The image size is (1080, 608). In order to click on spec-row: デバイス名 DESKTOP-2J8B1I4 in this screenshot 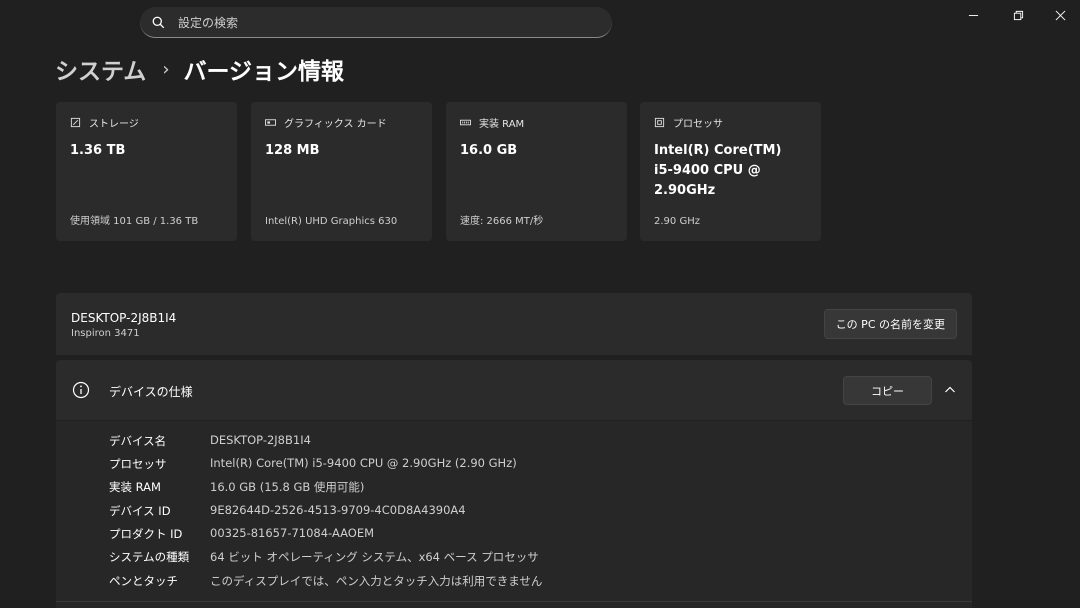, I will do `click(210, 441)`.